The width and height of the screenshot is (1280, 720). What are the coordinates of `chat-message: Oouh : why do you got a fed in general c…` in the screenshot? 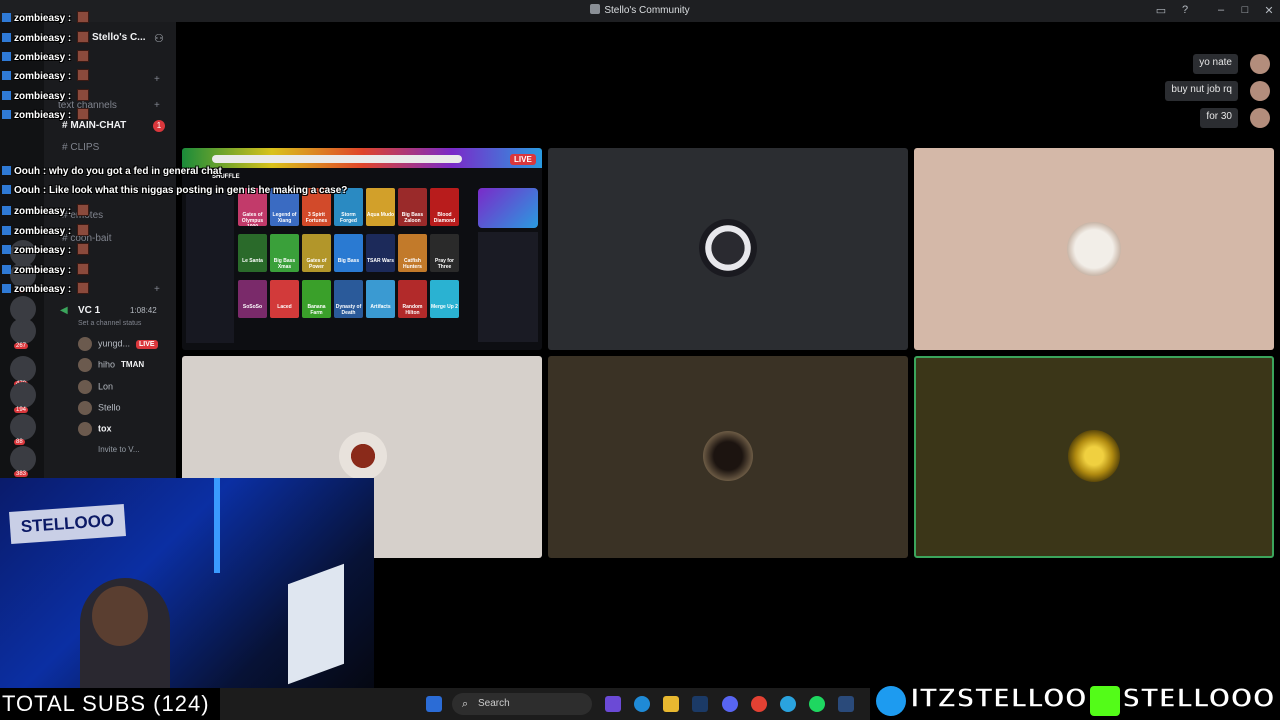 It's located at (112, 171).